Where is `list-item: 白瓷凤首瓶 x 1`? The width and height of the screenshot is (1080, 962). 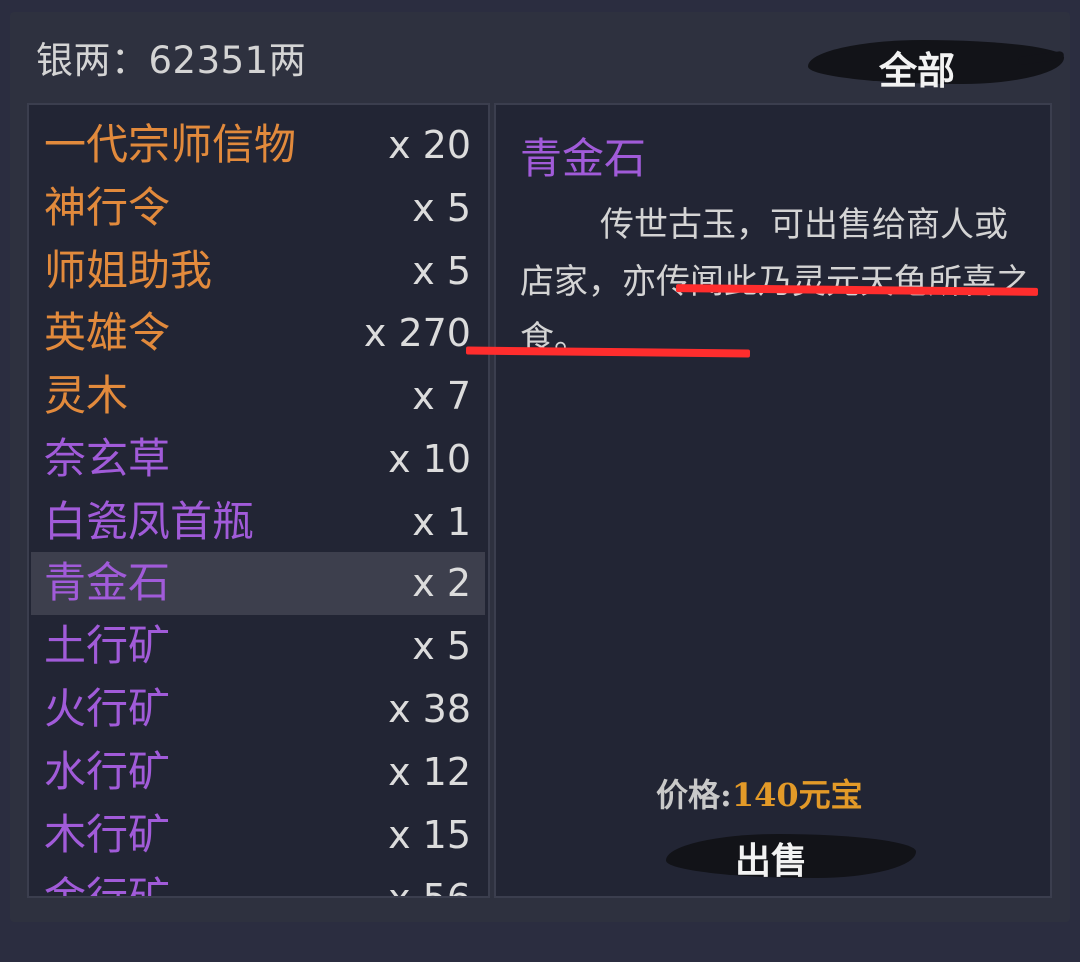
list-item: 白瓷凤首瓶 x 1 is located at coordinates (258, 522).